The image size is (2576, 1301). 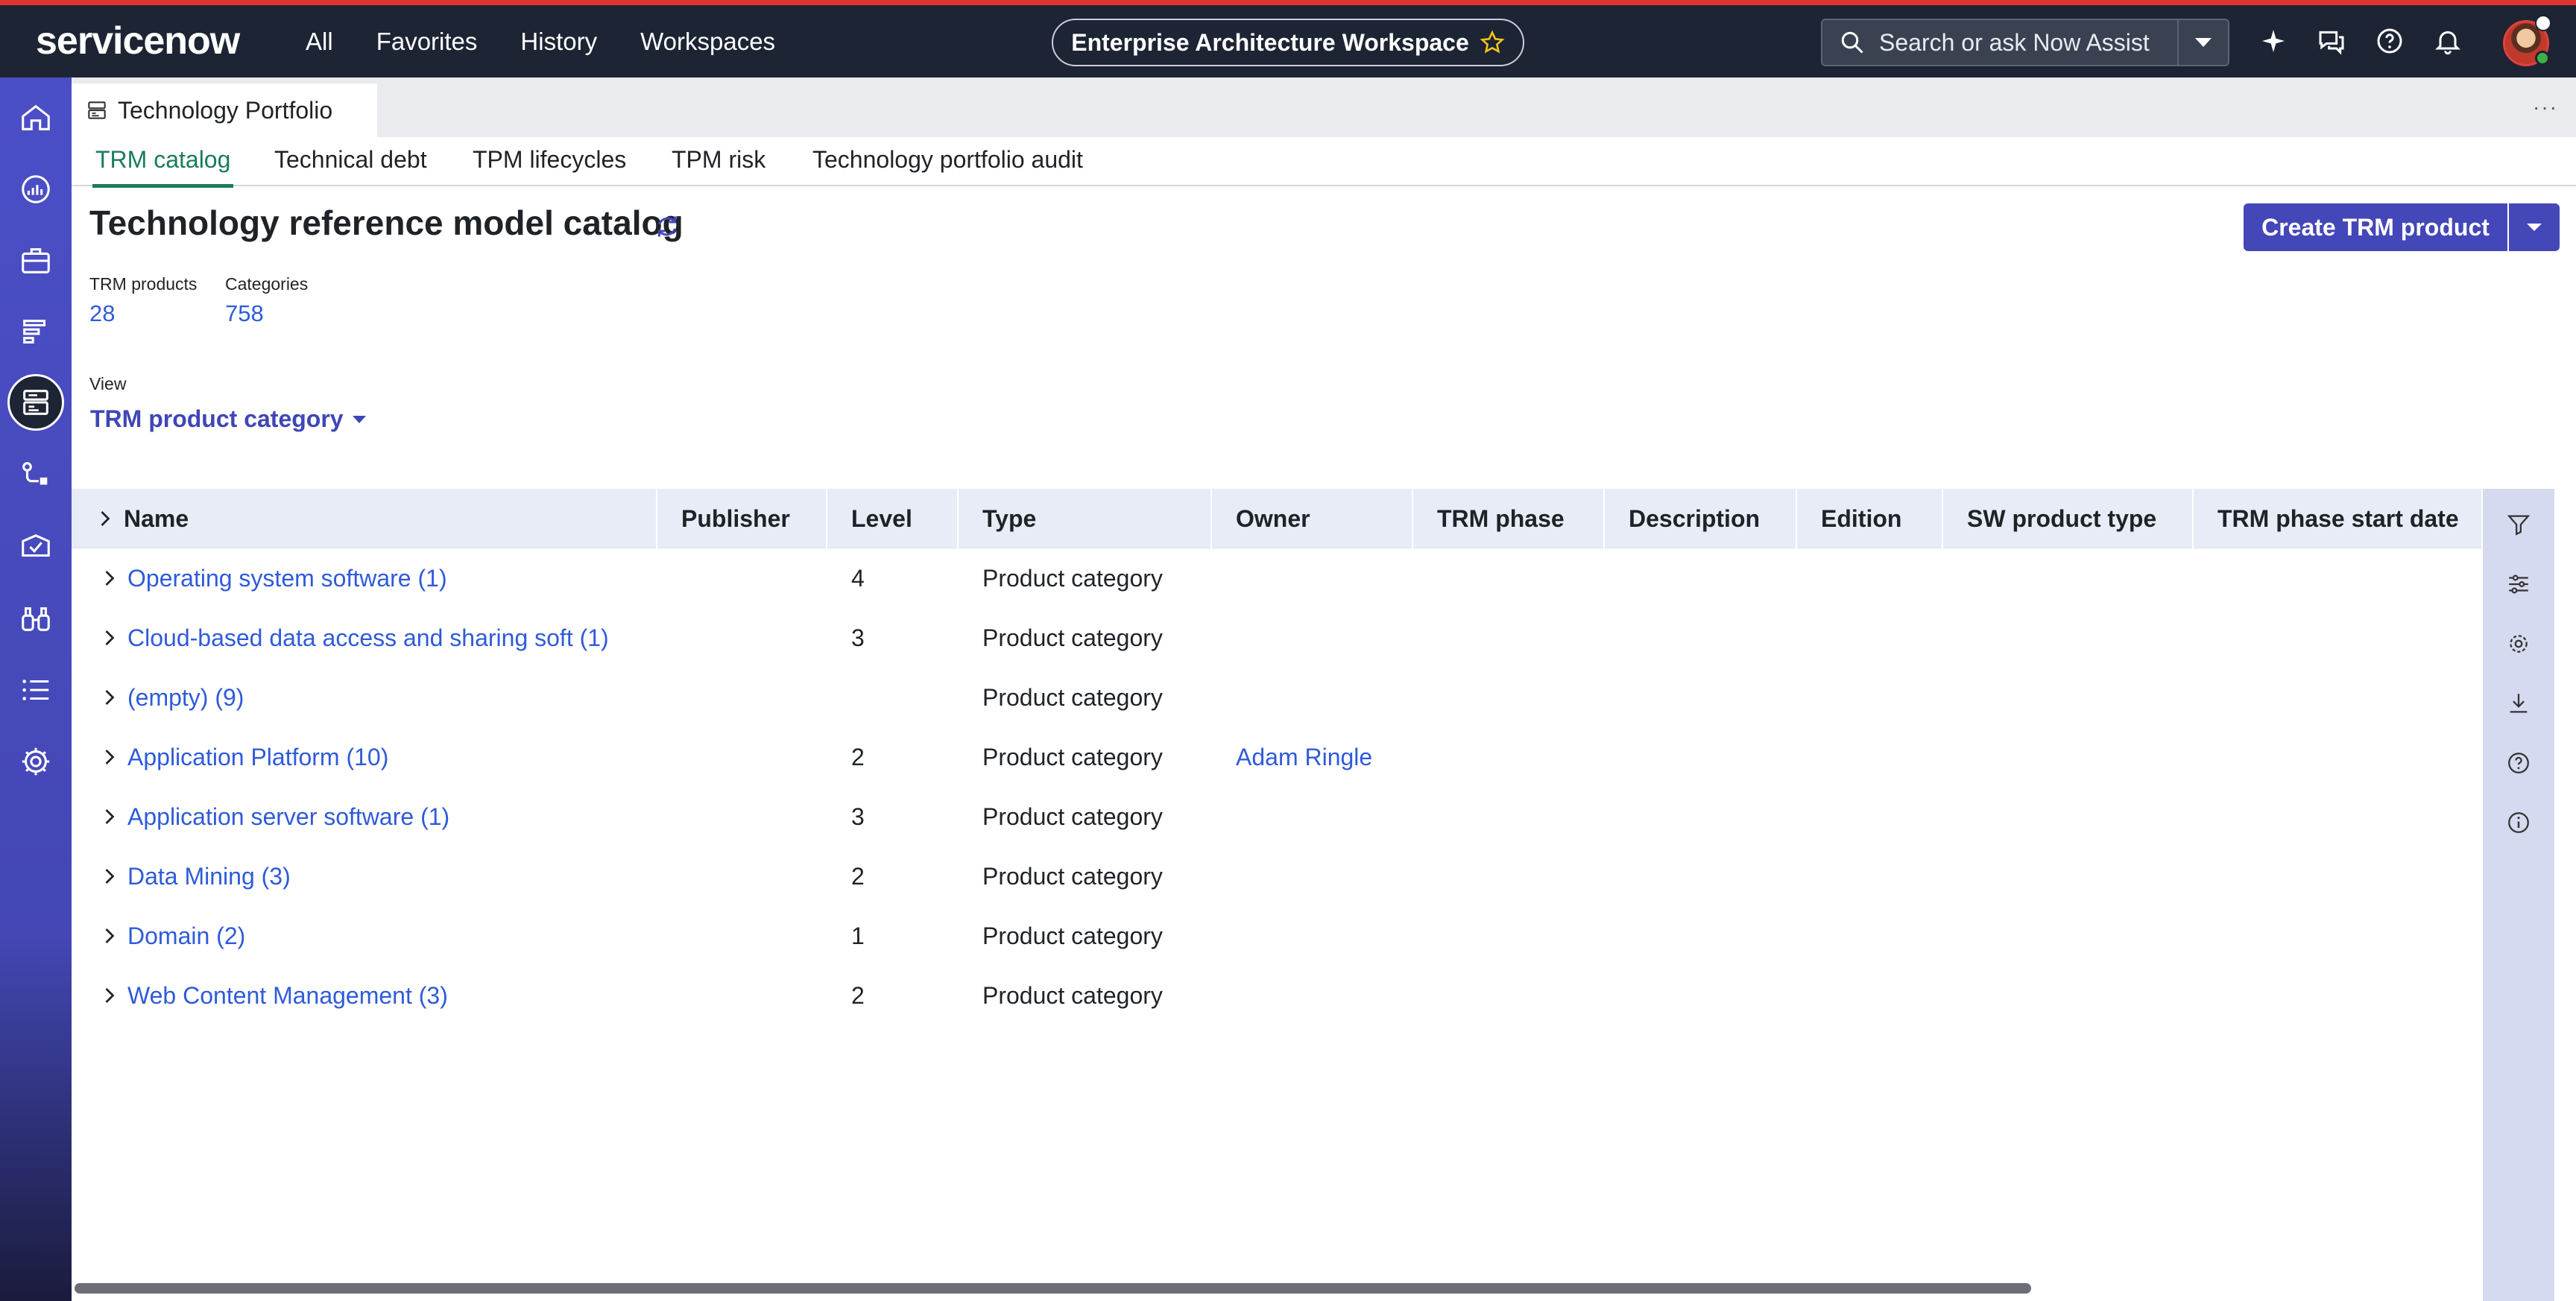 What do you see at coordinates (209, 876) in the screenshot?
I see `row-name-link: Data Mining (3)` at bounding box center [209, 876].